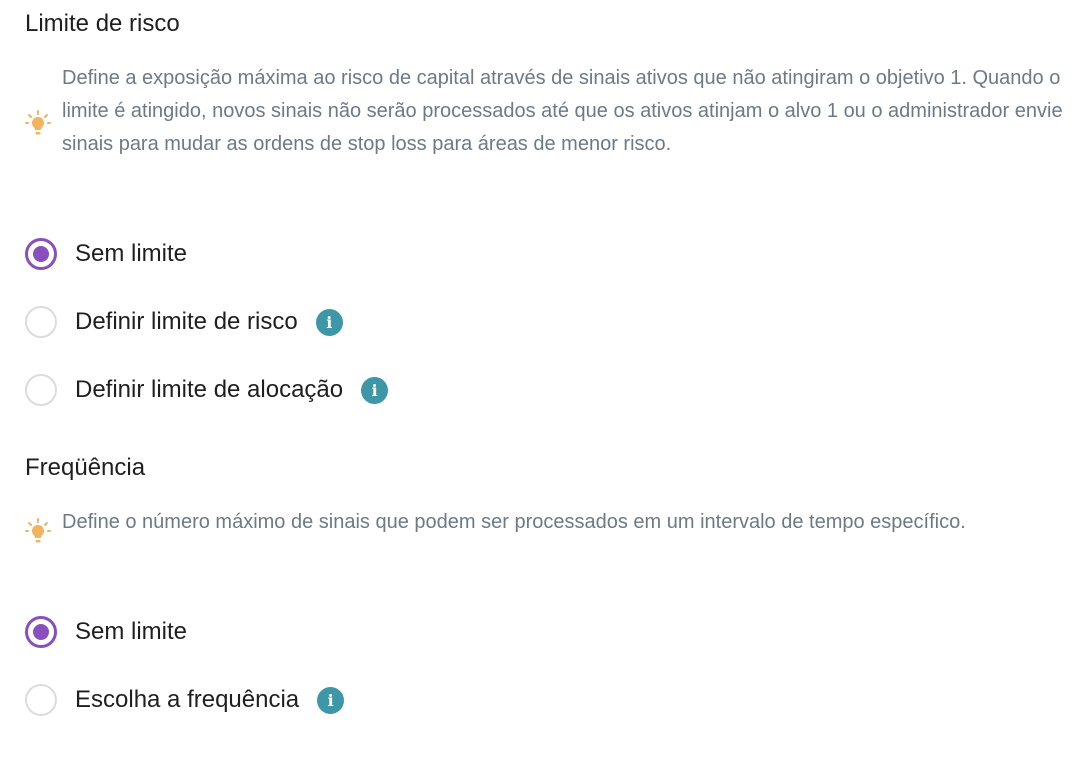 The image size is (1088, 768). I want to click on radio-option-set-risk-limit: Definir limite de risco i, so click(184, 322).